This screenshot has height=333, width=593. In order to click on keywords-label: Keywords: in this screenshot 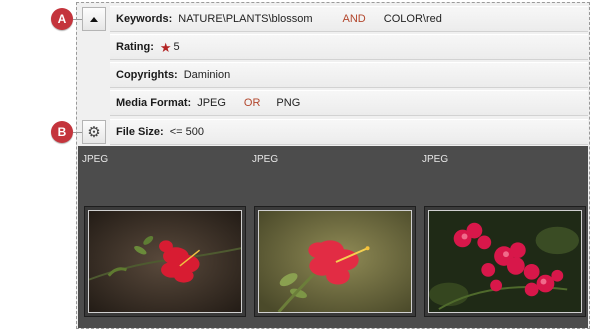, I will do `click(144, 19)`.